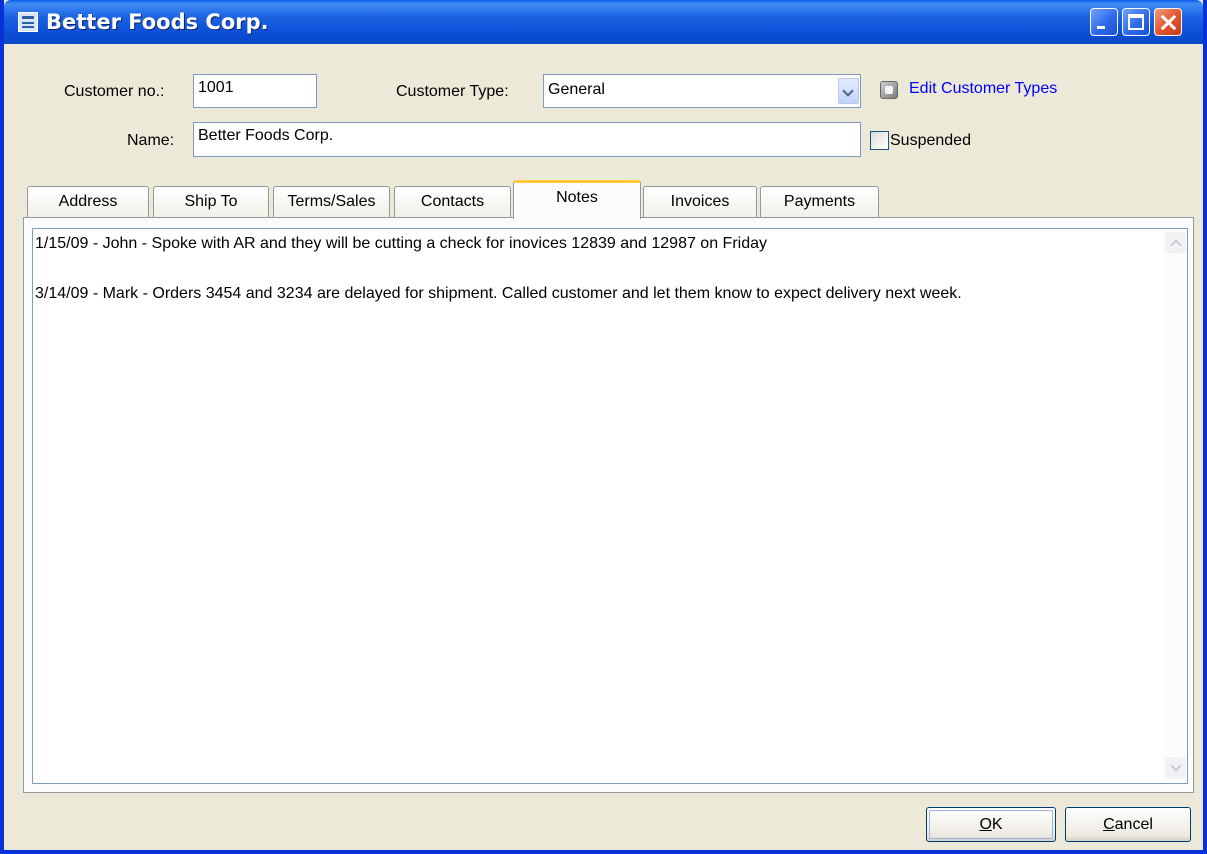  What do you see at coordinates (819, 202) in the screenshot?
I see `tab-payments: Payments` at bounding box center [819, 202].